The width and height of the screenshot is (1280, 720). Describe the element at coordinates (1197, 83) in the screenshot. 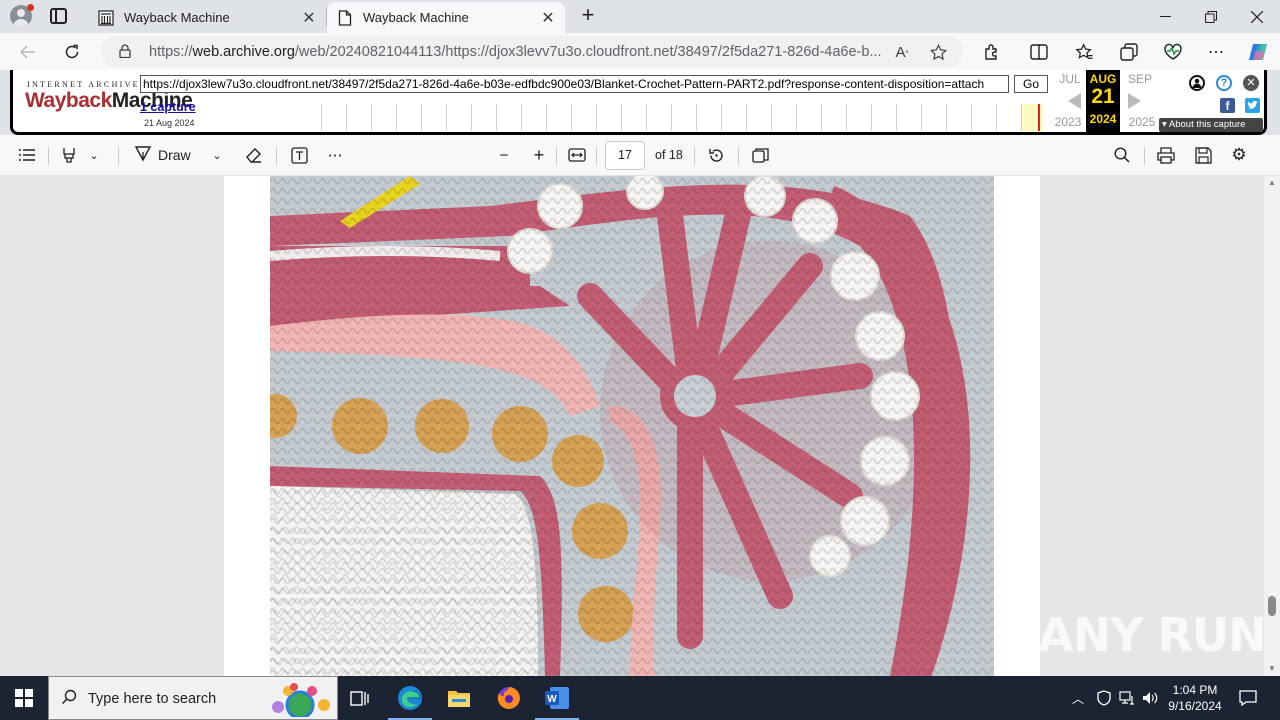

I see `user-account-icon` at that location.